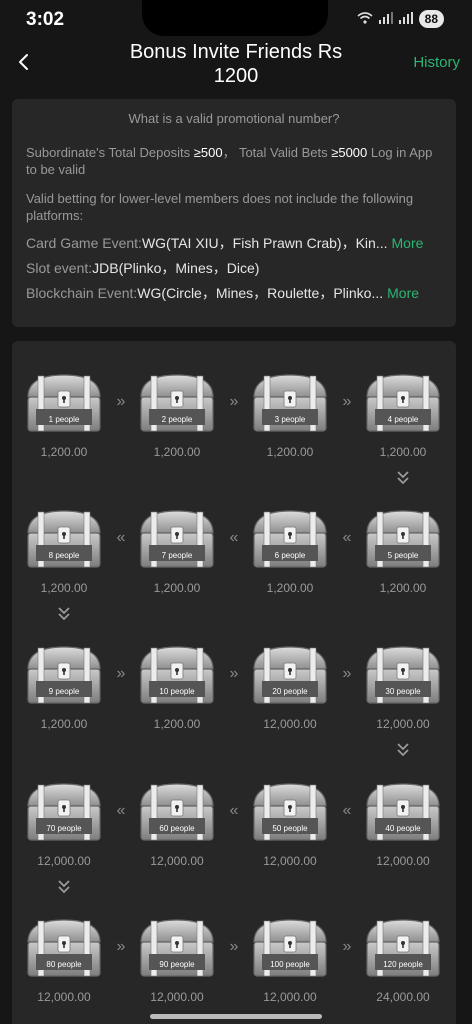 This screenshot has height=1024, width=472. I want to click on back-arrow-icon, so click(23, 62).